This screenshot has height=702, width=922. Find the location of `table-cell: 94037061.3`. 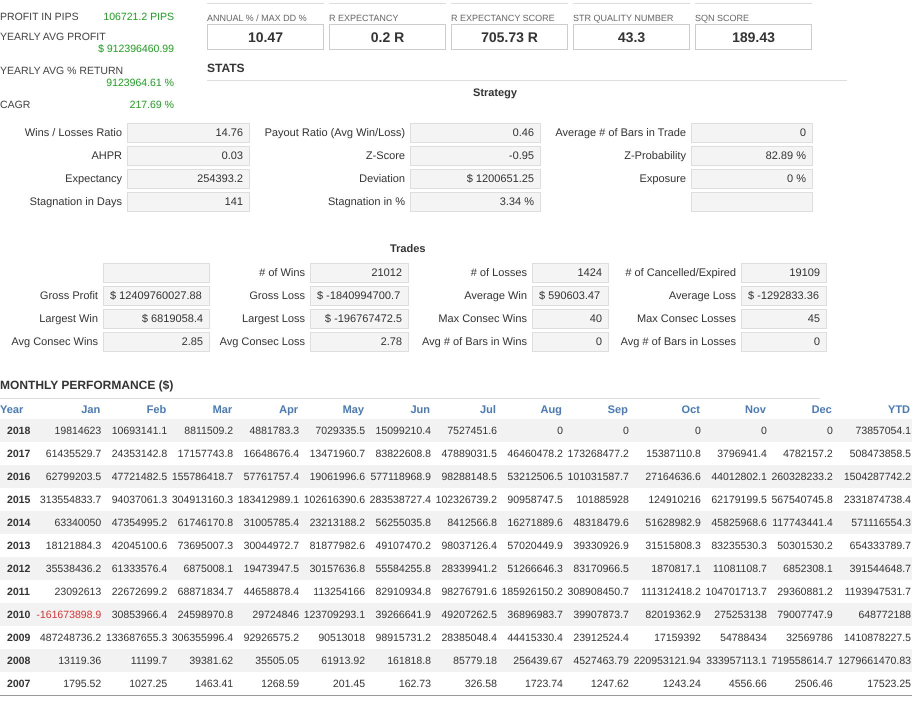

table-cell: 94037061.3 is located at coordinates (135, 499).